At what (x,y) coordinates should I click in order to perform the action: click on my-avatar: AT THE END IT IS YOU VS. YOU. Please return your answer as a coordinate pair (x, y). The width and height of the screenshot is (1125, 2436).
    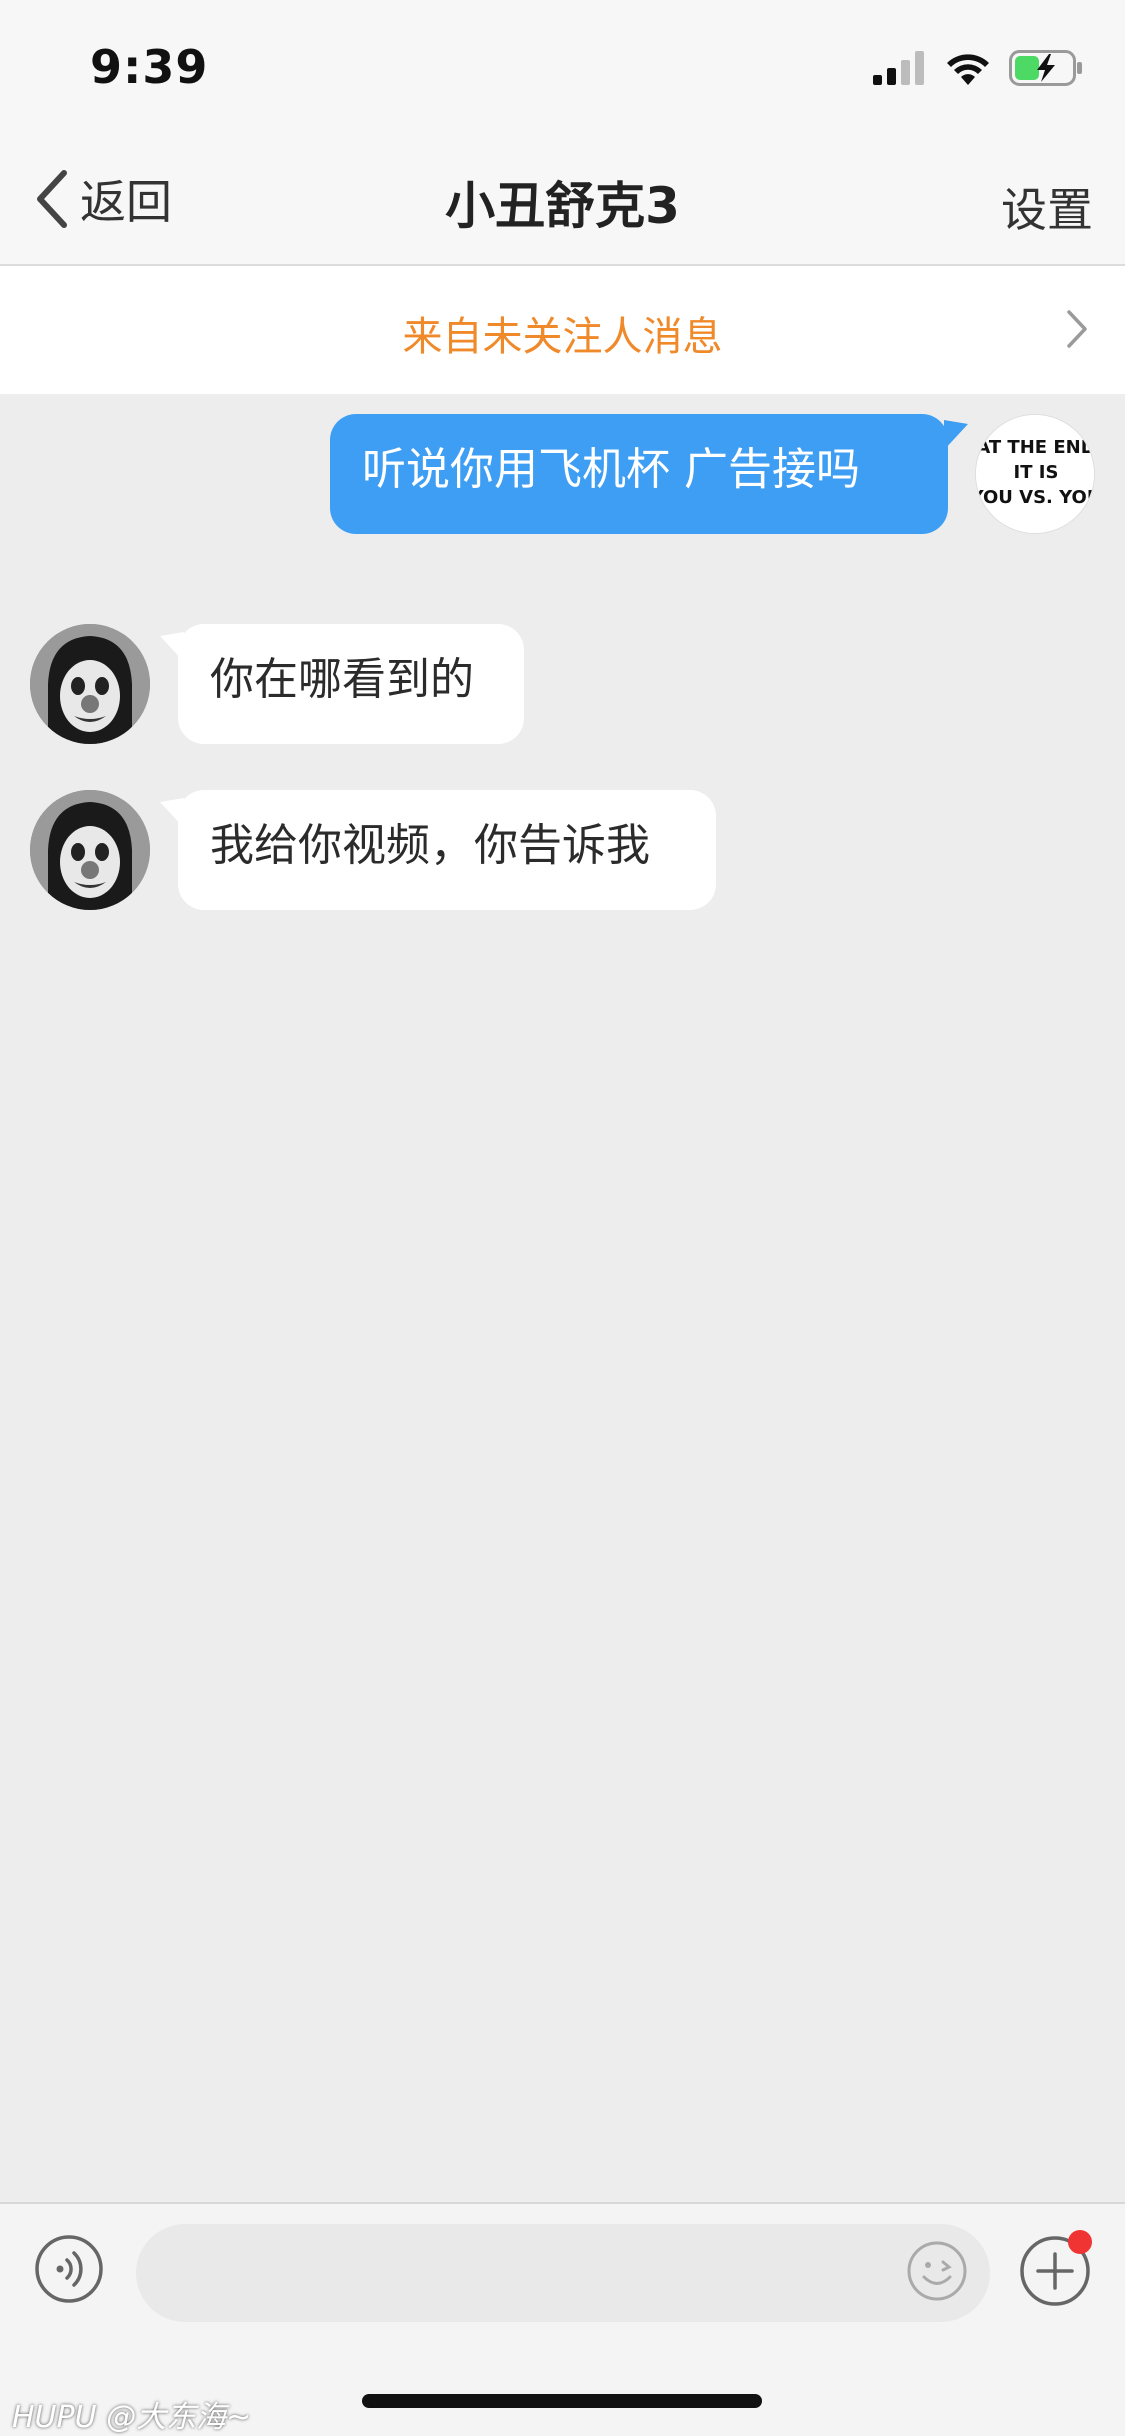
    Looking at the image, I should click on (1035, 474).